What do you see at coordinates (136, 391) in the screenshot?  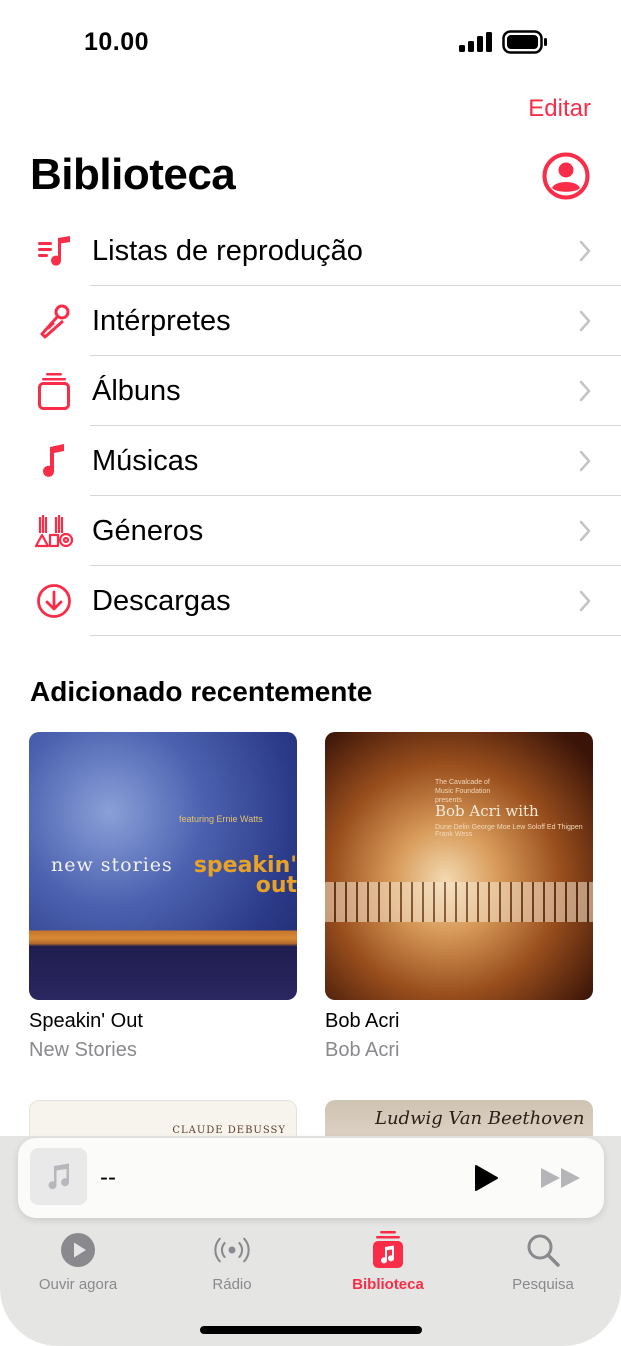 I see `library-item-label: Álbuns` at bounding box center [136, 391].